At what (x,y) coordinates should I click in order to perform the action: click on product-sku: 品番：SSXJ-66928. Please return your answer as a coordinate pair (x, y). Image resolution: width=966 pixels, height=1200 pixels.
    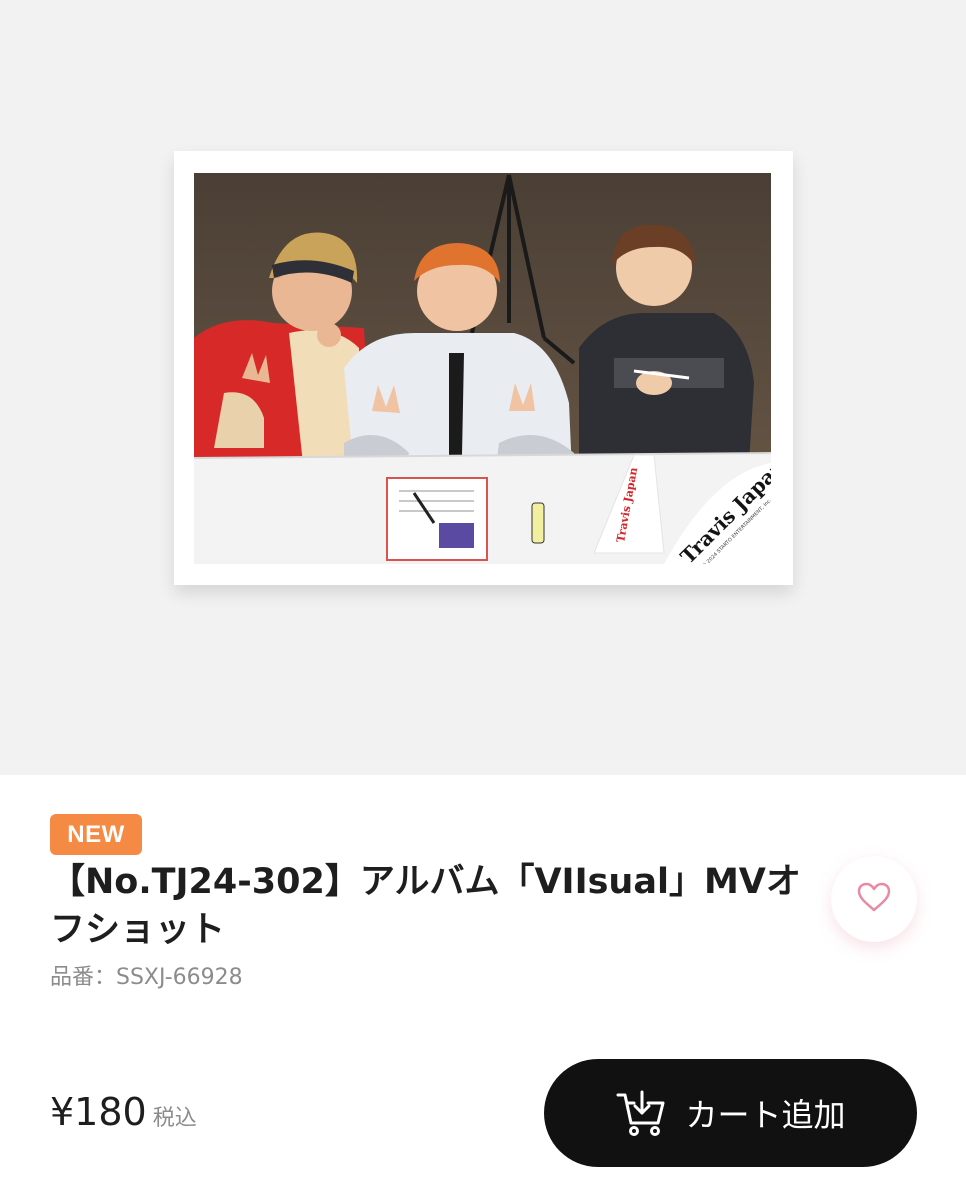
    Looking at the image, I should click on (146, 977).